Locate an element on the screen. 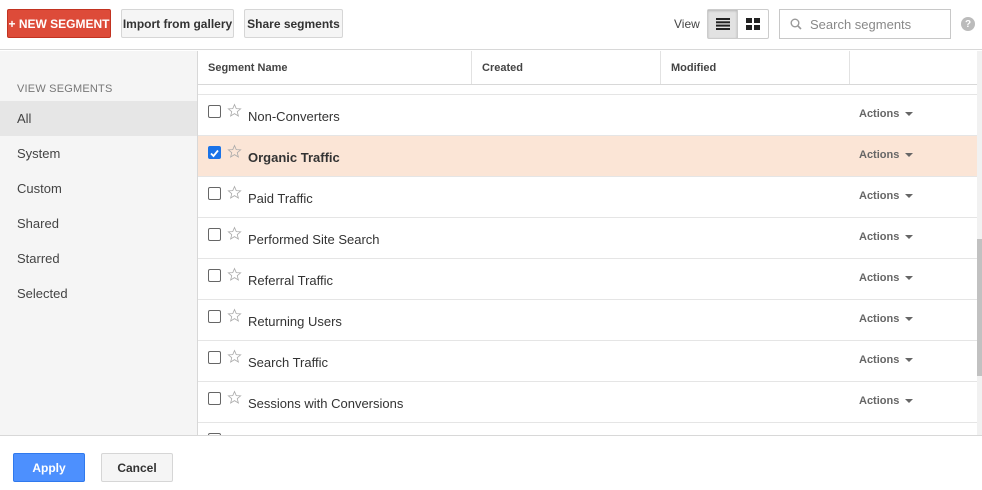 The height and width of the screenshot is (490, 982). sidebar-item-shared: Shared is located at coordinates (98, 223).